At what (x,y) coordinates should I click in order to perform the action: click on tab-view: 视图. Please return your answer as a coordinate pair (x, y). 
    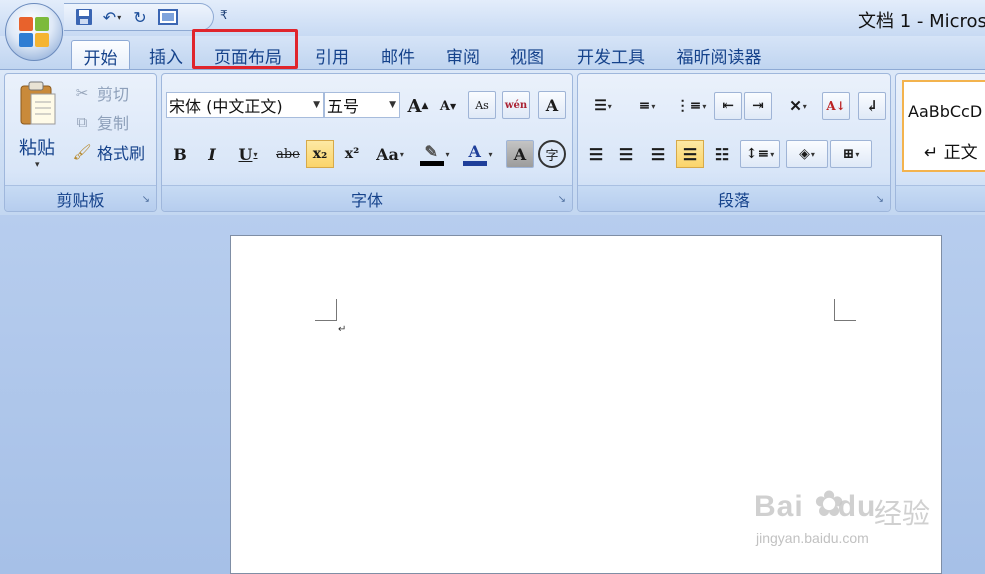
    Looking at the image, I should click on (527, 55).